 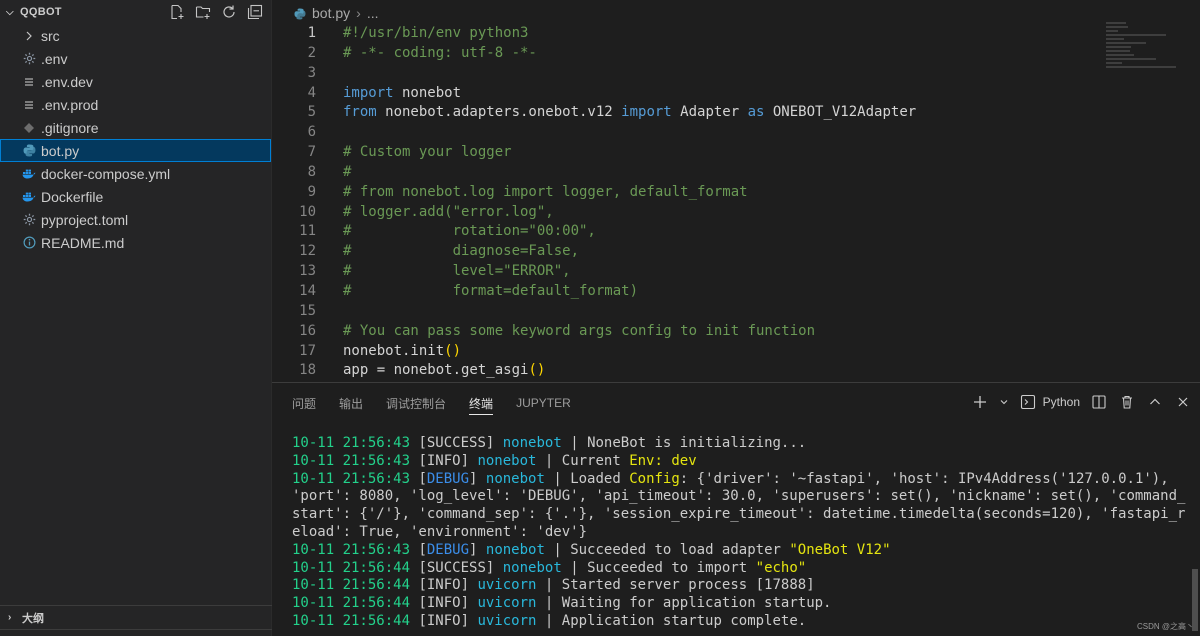 What do you see at coordinates (426, 54) in the screenshot?
I see `code-text: # -*- coding: utf-8 -*-` at bounding box center [426, 54].